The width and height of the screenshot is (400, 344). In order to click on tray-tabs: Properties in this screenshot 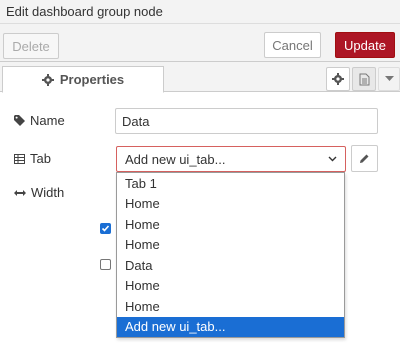, I will do `click(200, 77)`.